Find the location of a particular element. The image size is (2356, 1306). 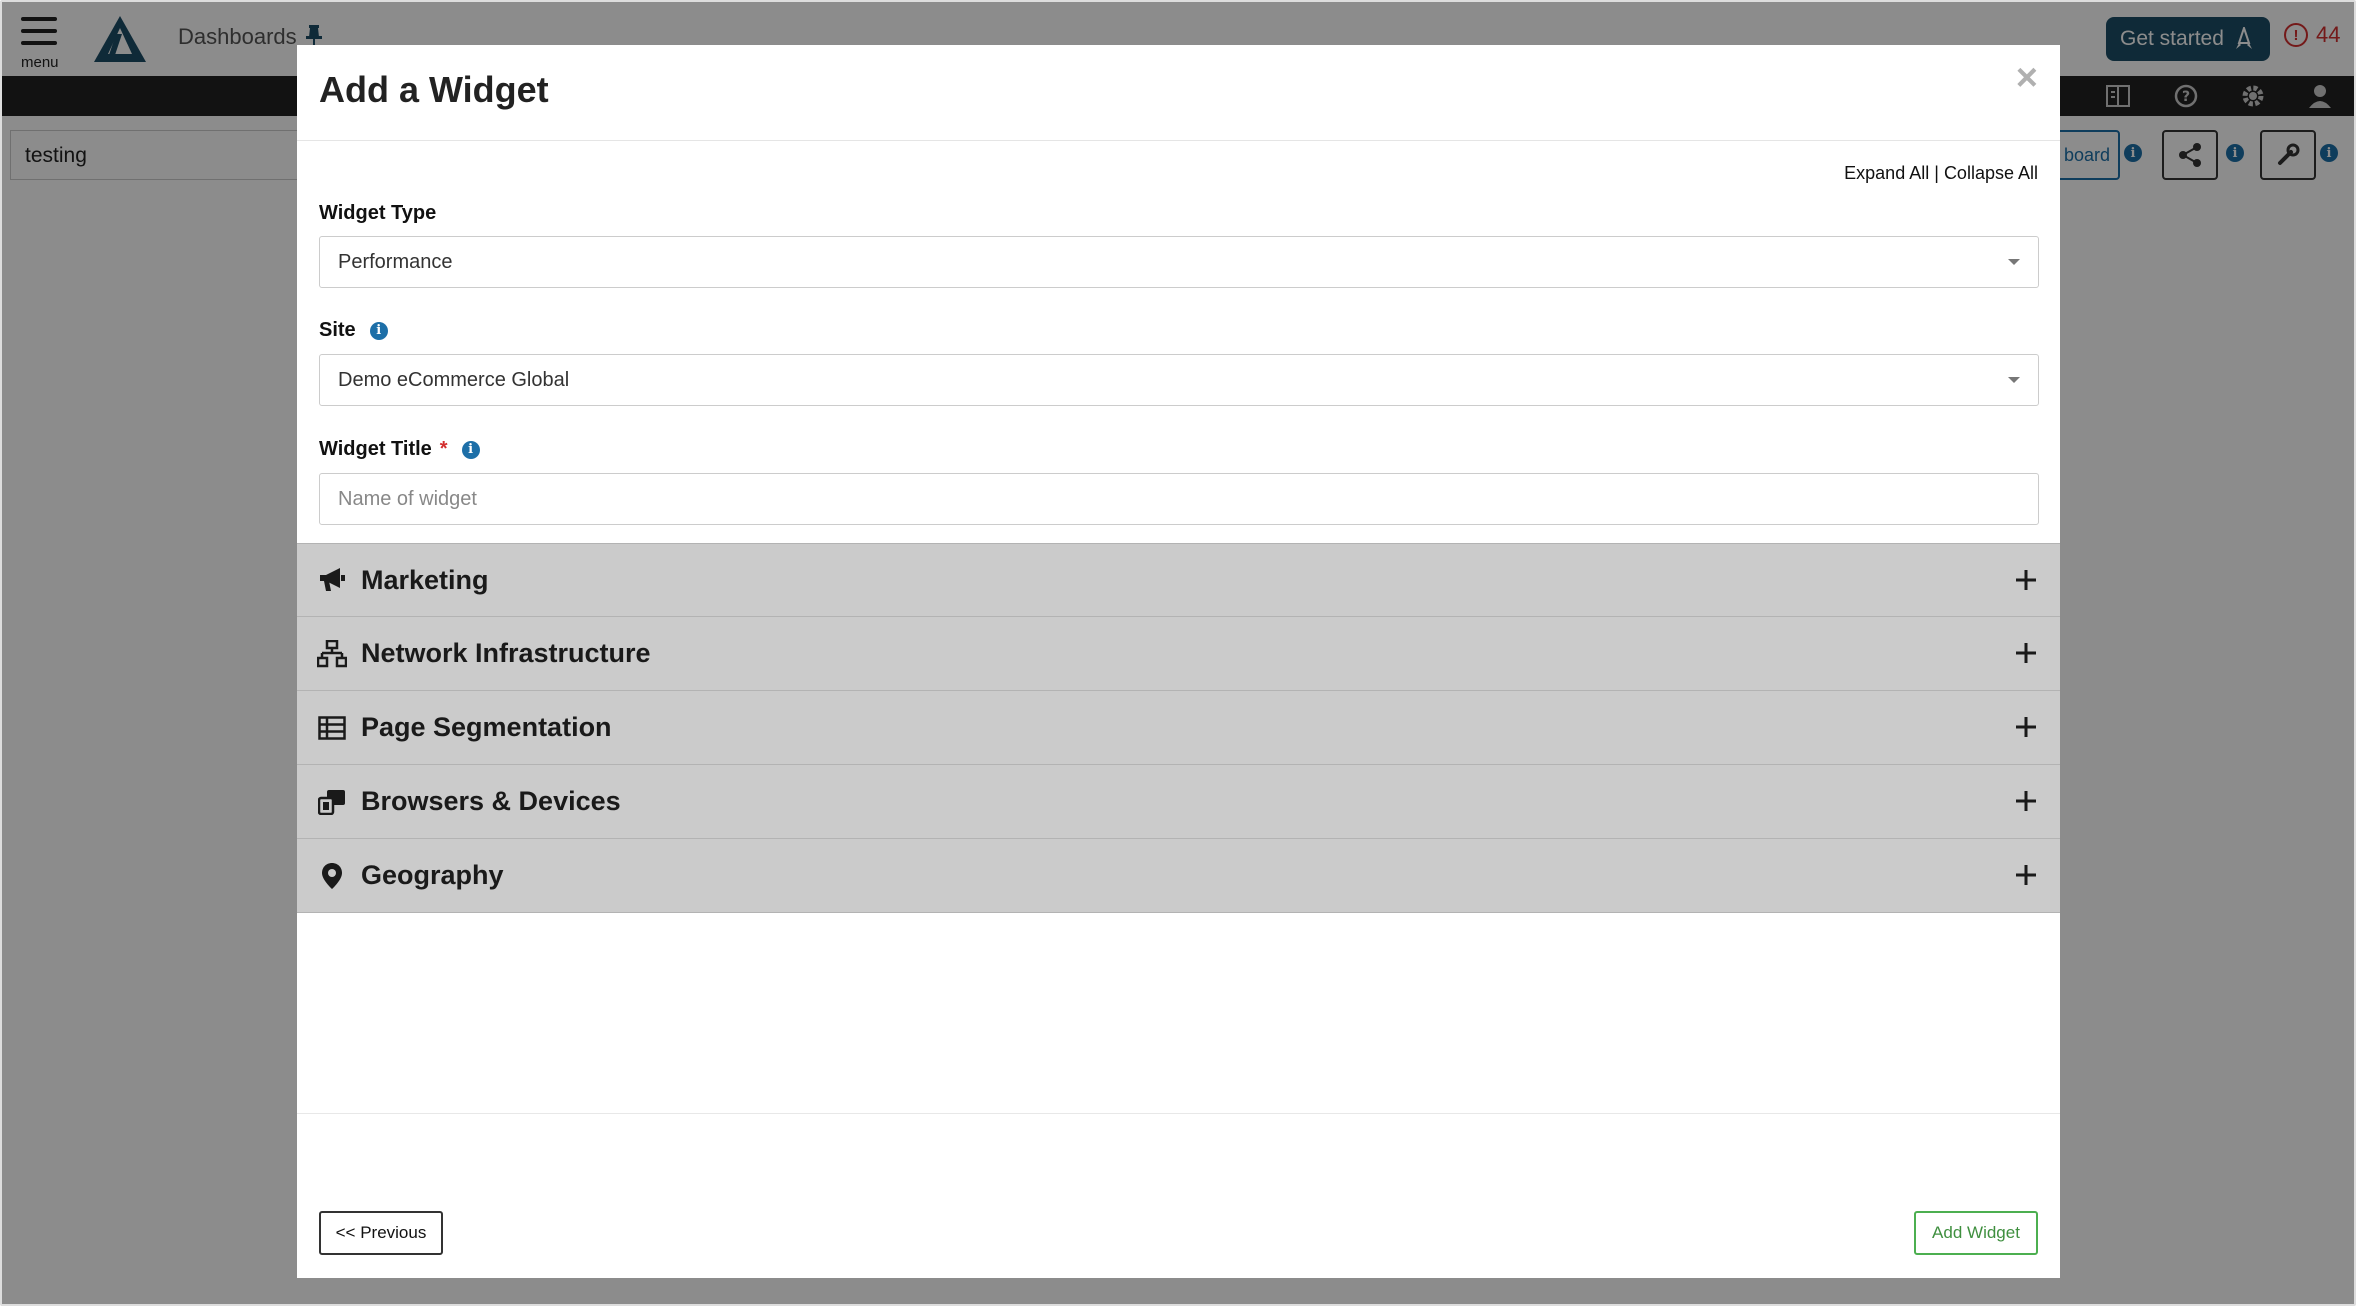

expand-all-link: Expand All is located at coordinates (1886, 173).